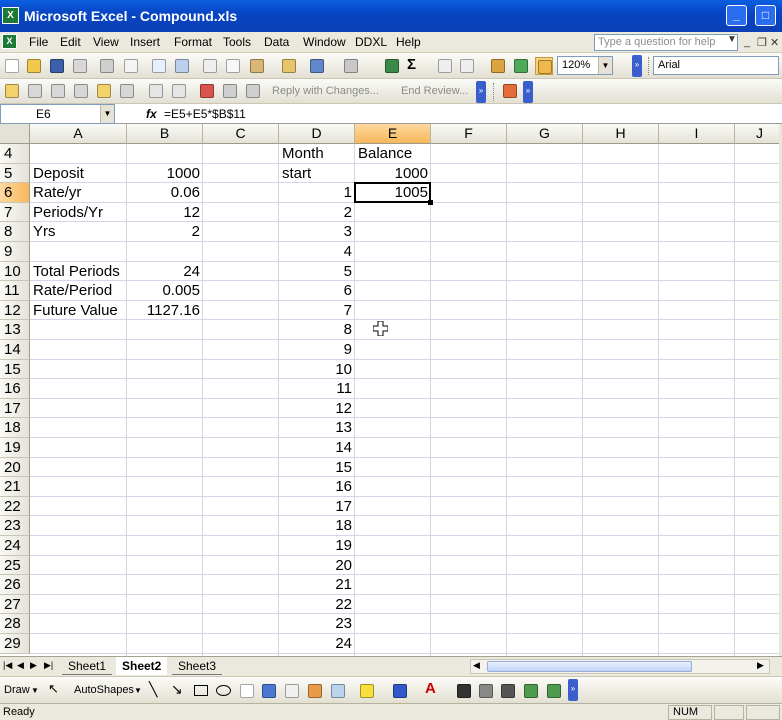 The width and height of the screenshot is (782, 720). Describe the element at coordinates (317, 525) in the screenshot. I see `cell-d23: 18` at that location.